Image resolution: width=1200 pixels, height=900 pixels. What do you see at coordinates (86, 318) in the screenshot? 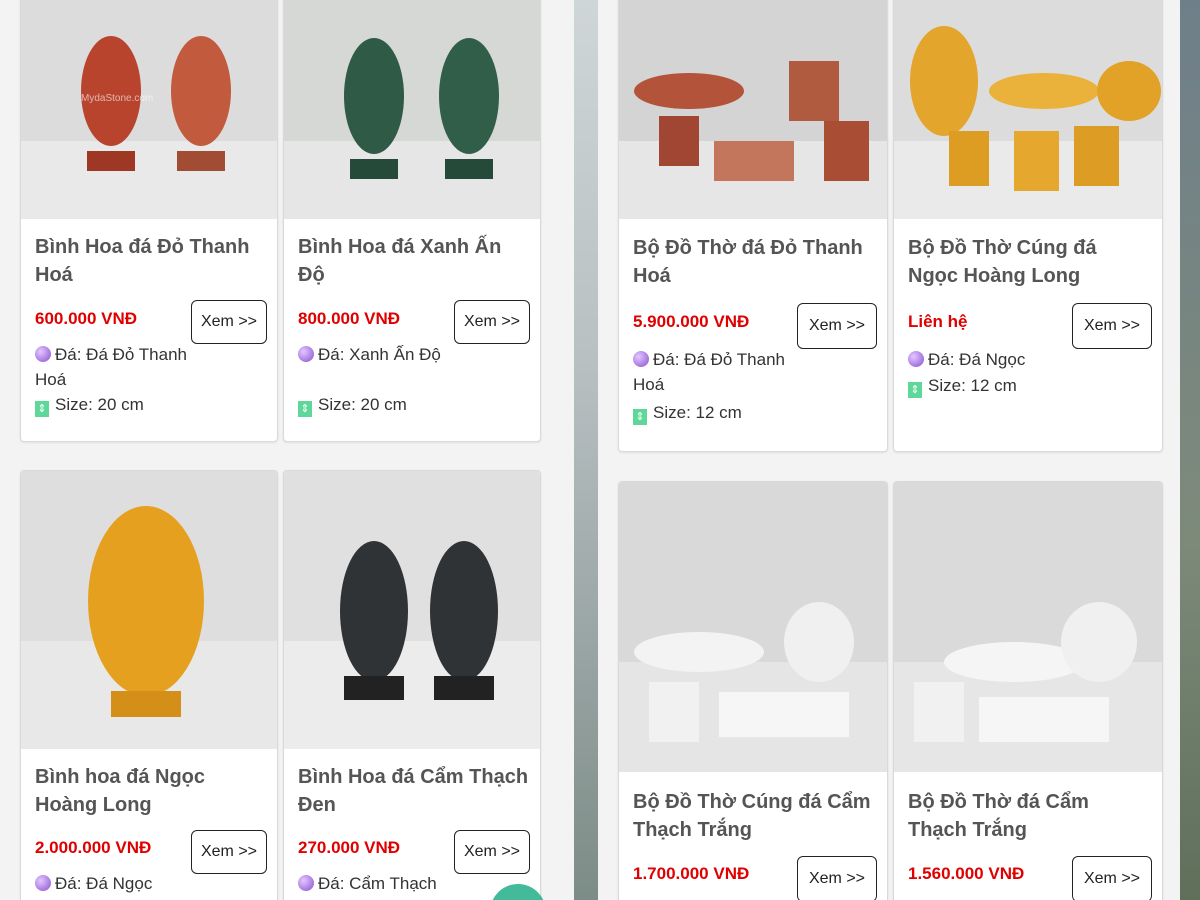
I see `product-price: 600.000 VNĐ` at bounding box center [86, 318].